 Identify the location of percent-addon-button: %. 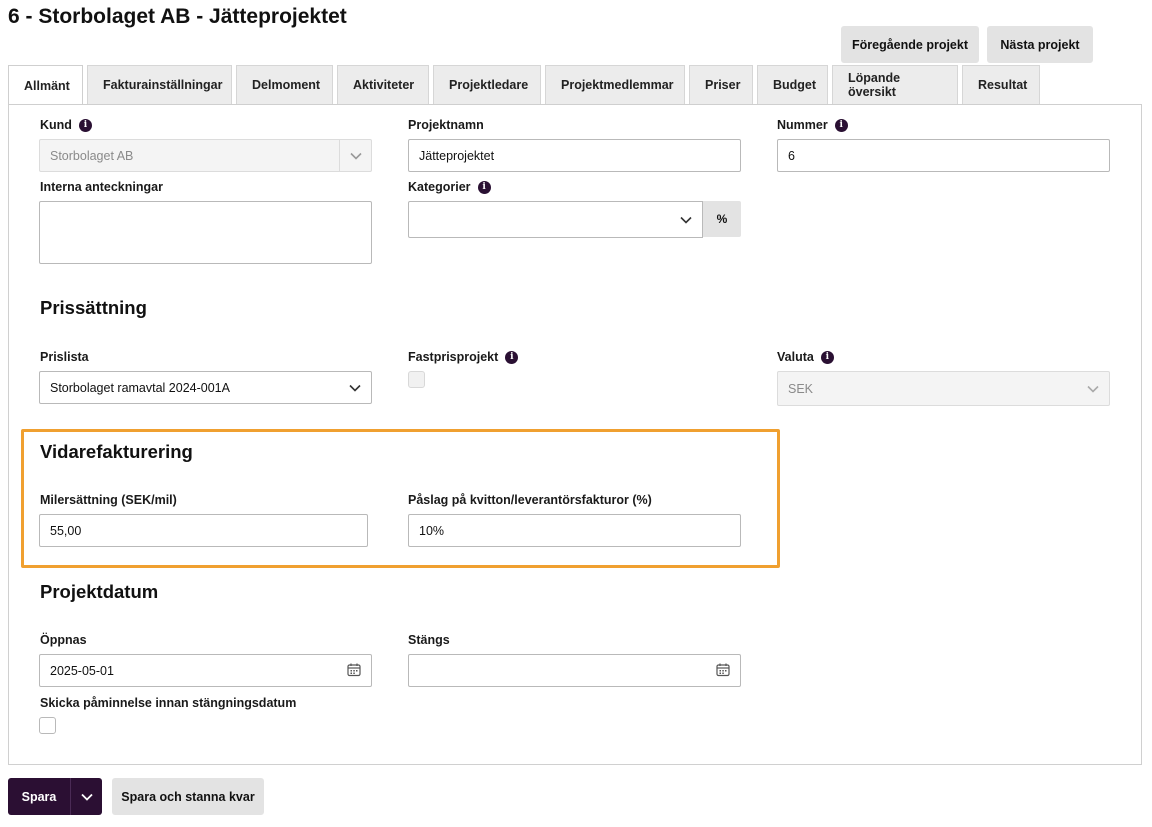
(722, 219).